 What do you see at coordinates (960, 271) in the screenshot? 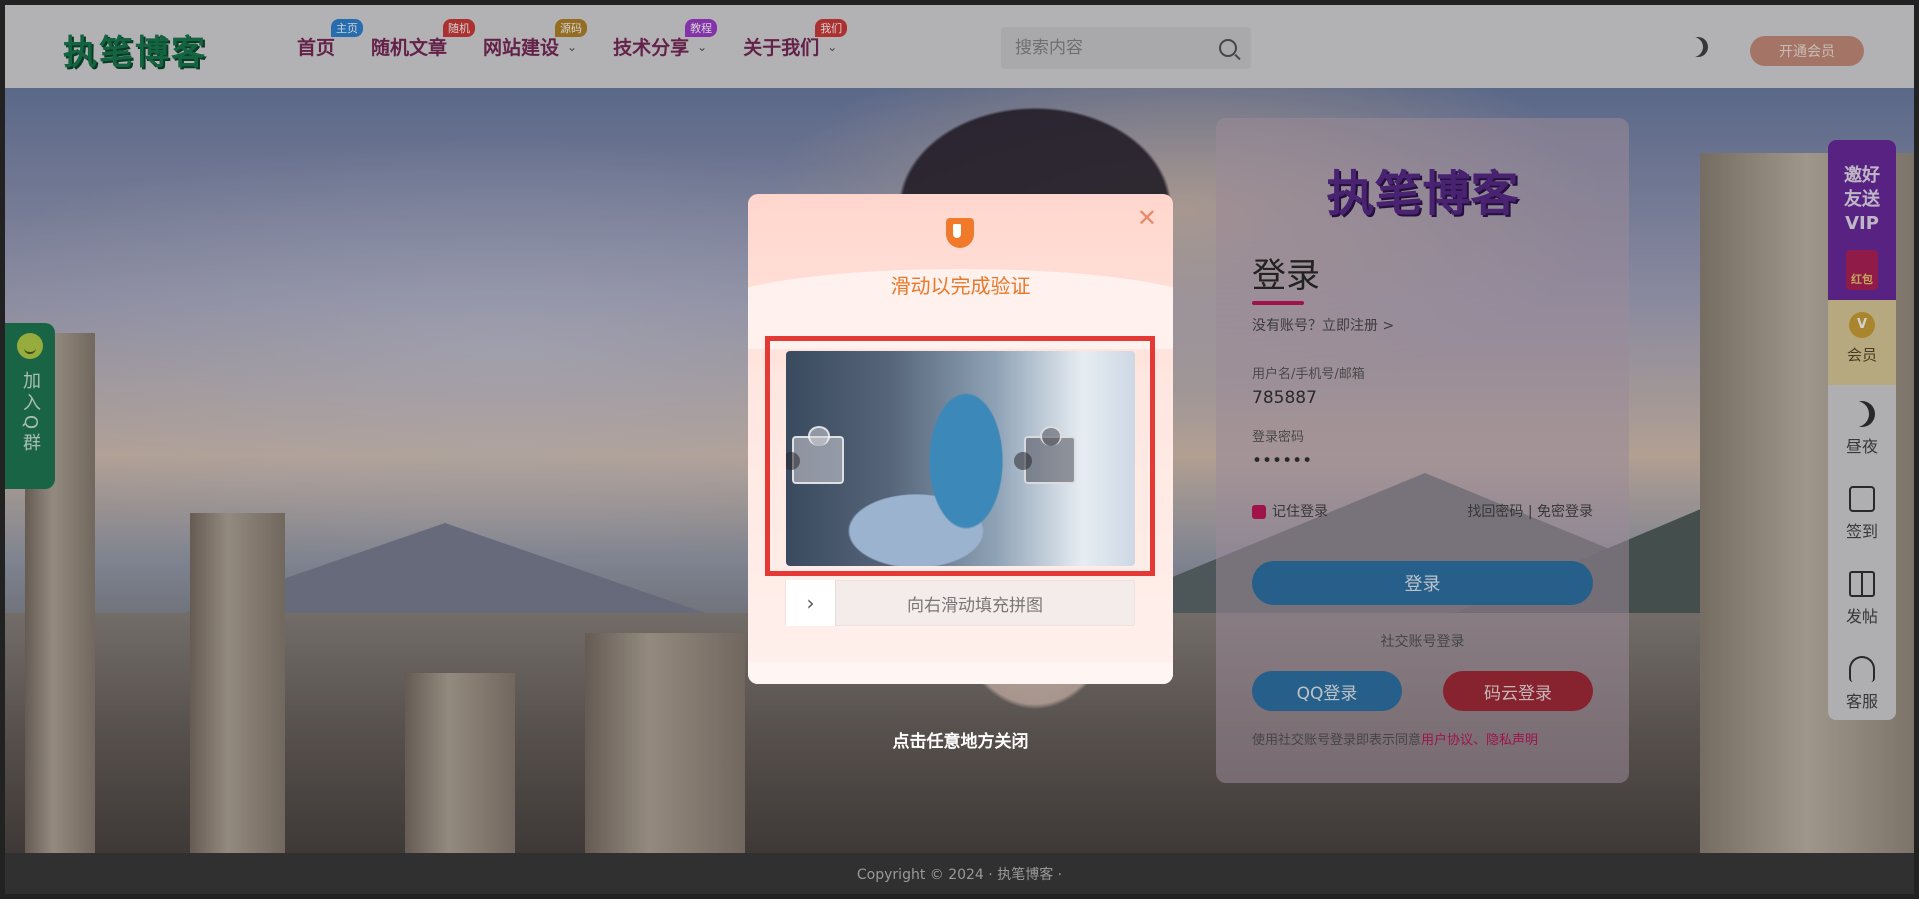
I see `captcha-header: ✕ 滑动以完成验证` at bounding box center [960, 271].